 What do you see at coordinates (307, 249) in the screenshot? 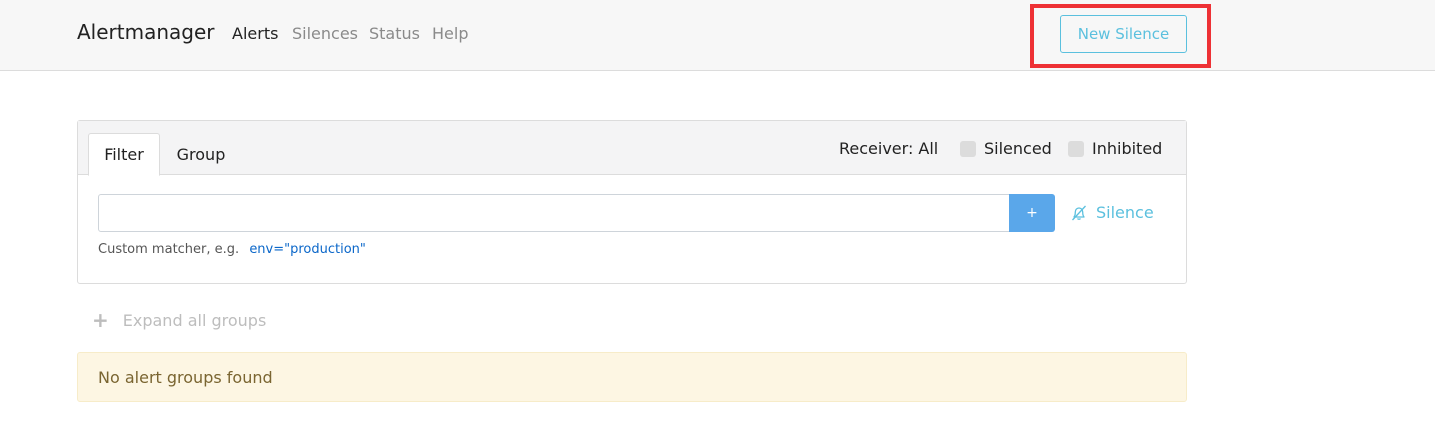
I see `help-example-code: env="production"` at bounding box center [307, 249].